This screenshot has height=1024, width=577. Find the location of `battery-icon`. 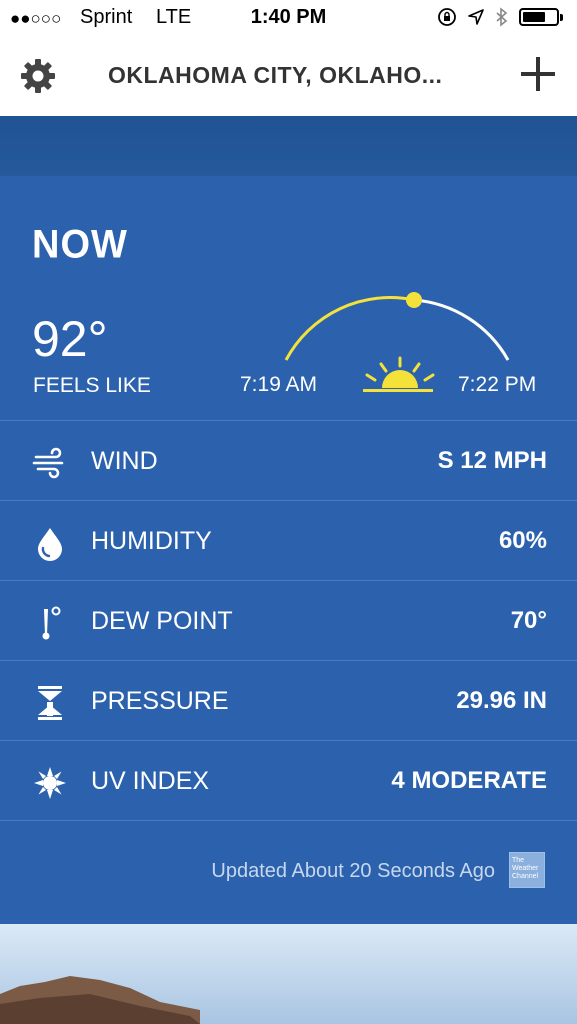

battery-icon is located at coordinates (541, 17).